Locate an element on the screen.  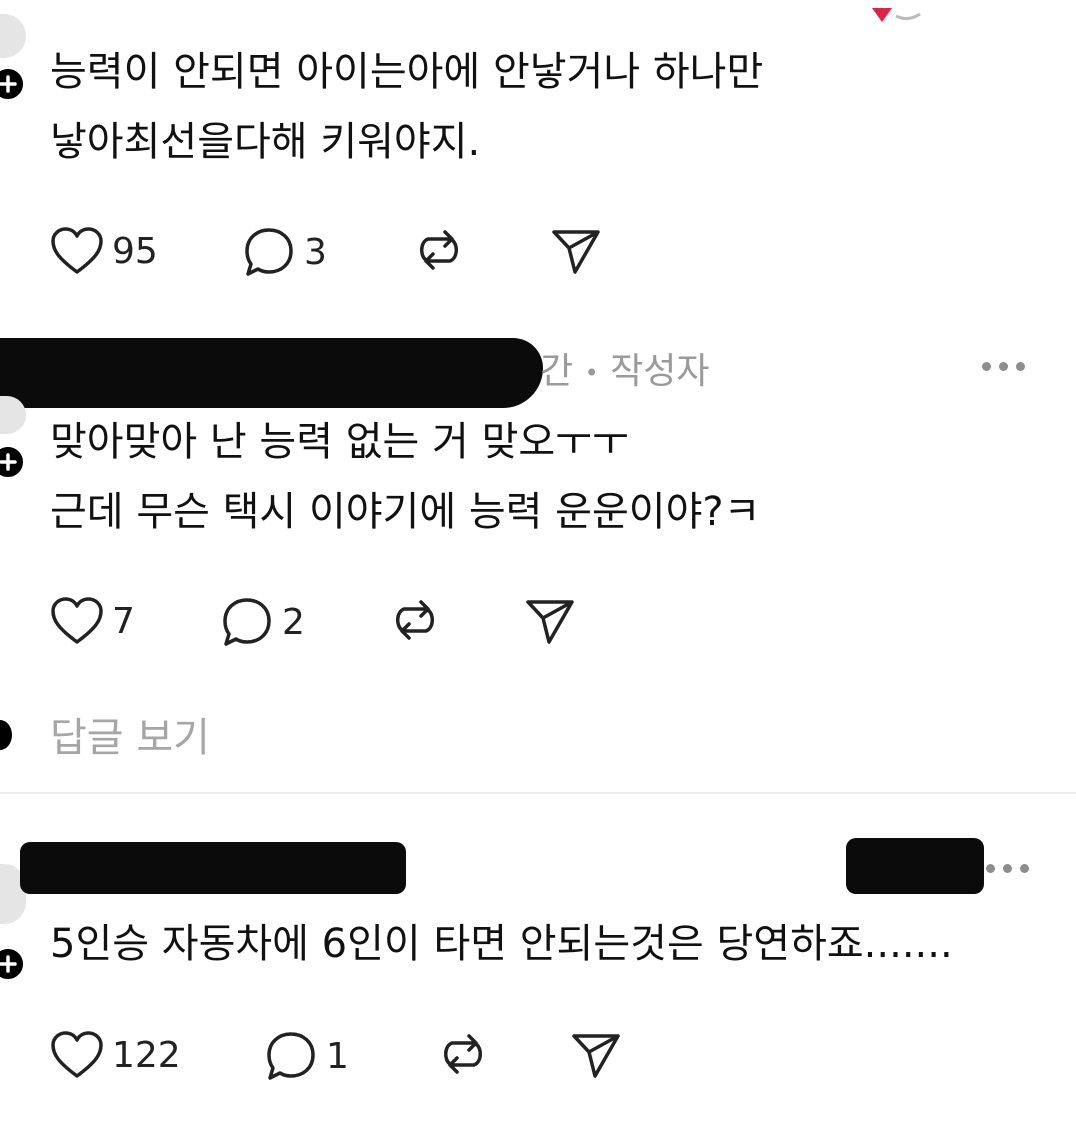
post-text-line: 낳아최선을다해 키워야지. is located at coordinates (265, 142).